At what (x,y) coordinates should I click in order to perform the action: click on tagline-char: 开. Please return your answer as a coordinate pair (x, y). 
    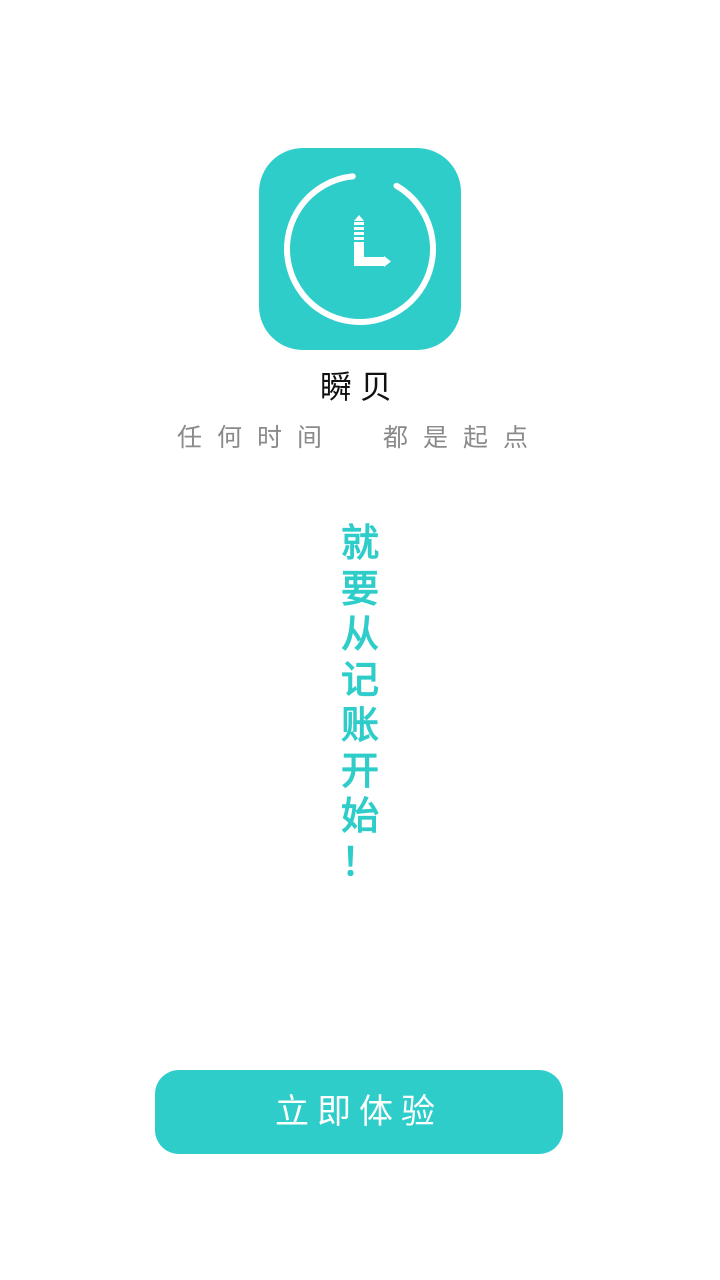
    Looking at the image, I should click on (359, 770).